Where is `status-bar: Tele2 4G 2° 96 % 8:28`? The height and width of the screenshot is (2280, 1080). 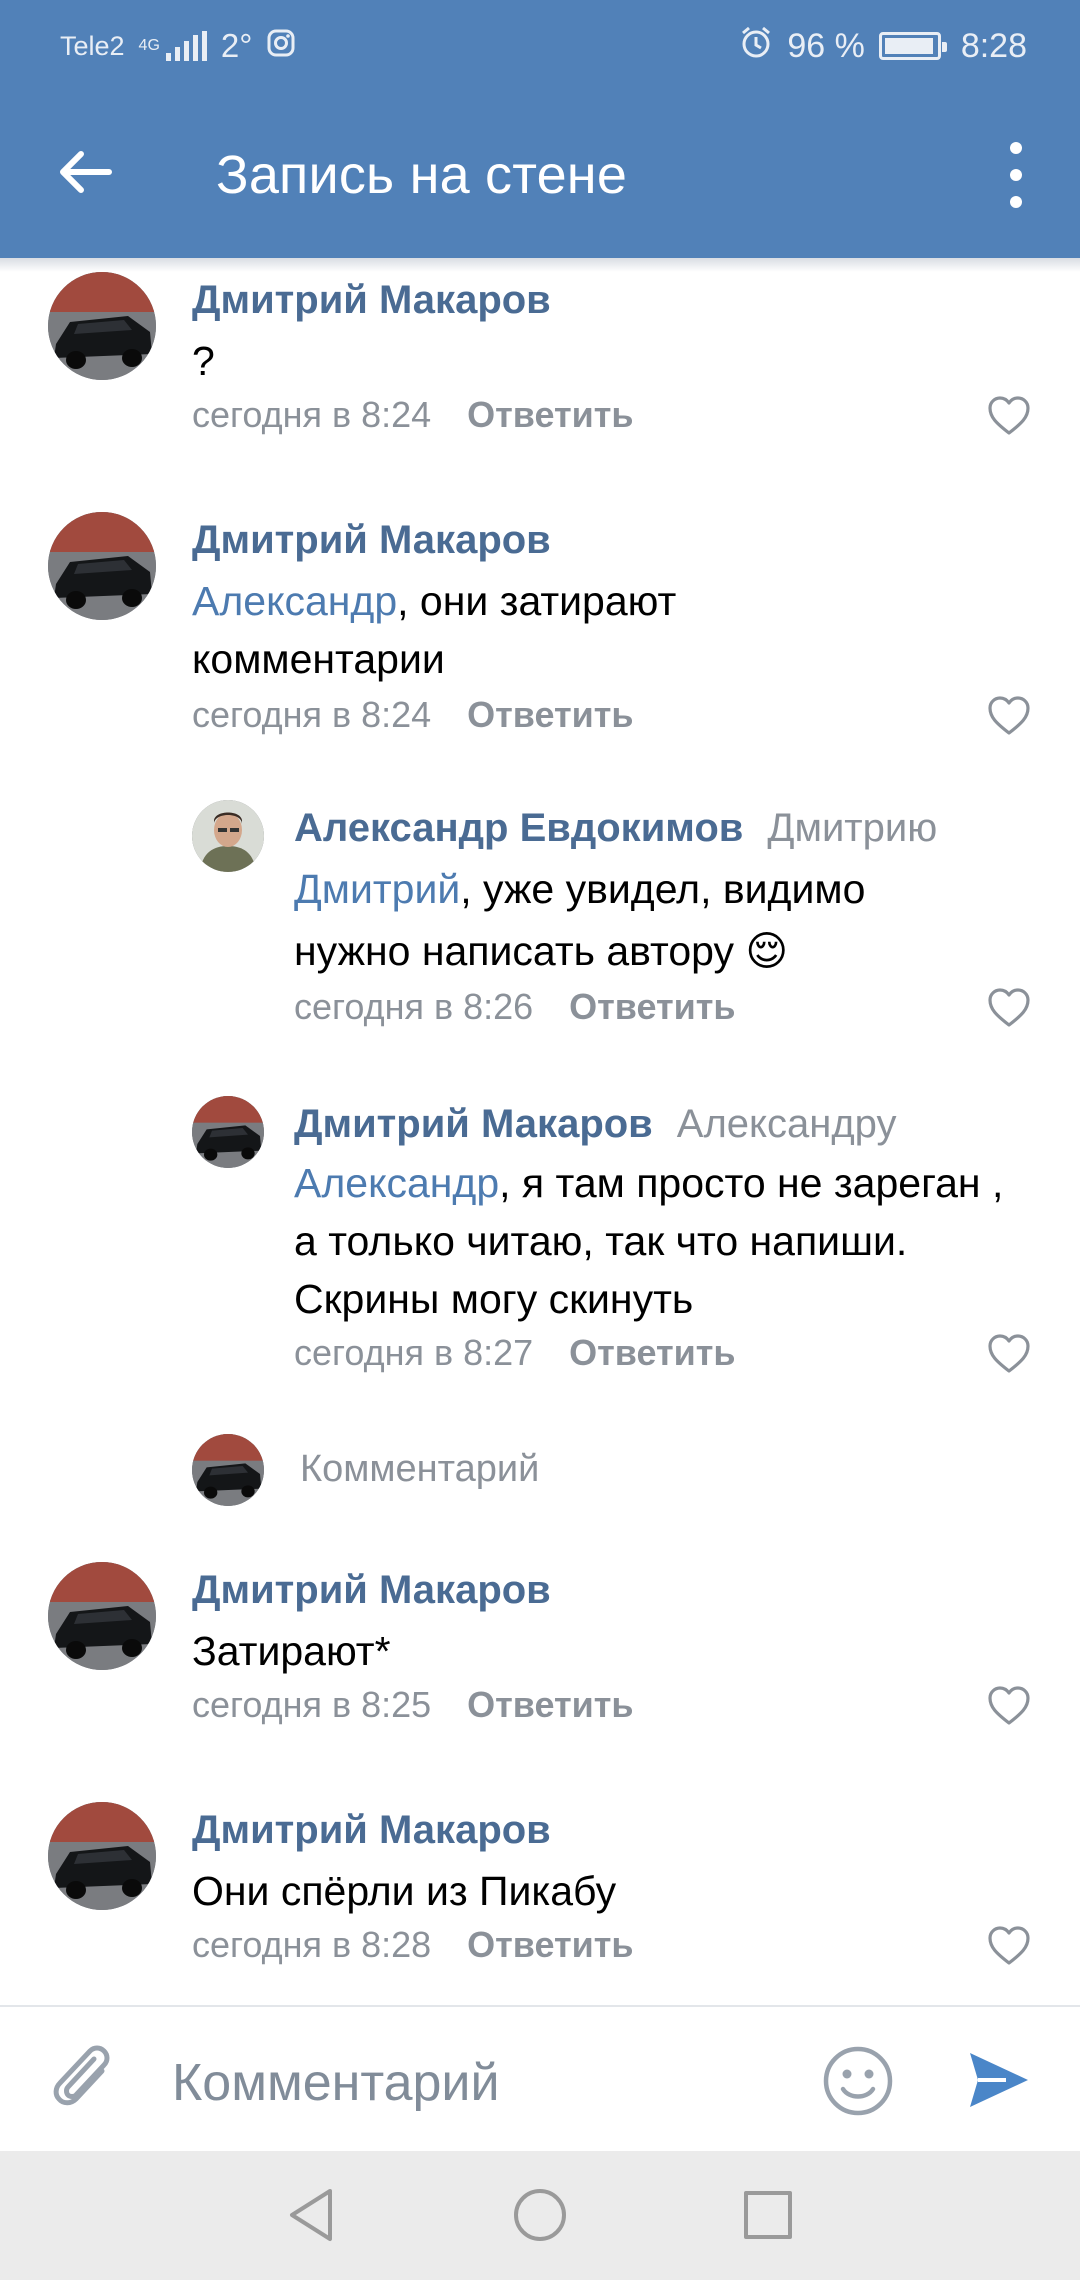 status-bar: Tele2 4G 2° 96 % 8:28 is located at coordinates (540, 46).